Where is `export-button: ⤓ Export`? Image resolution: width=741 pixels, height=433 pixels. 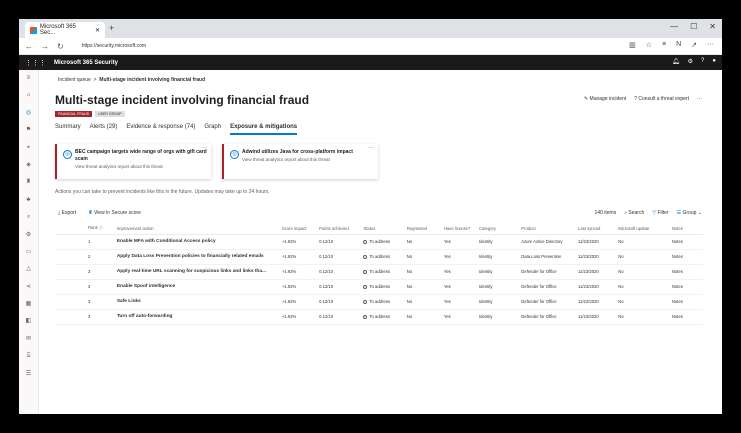
export-button: ⤓ Export is located at coordinates (67, 213).